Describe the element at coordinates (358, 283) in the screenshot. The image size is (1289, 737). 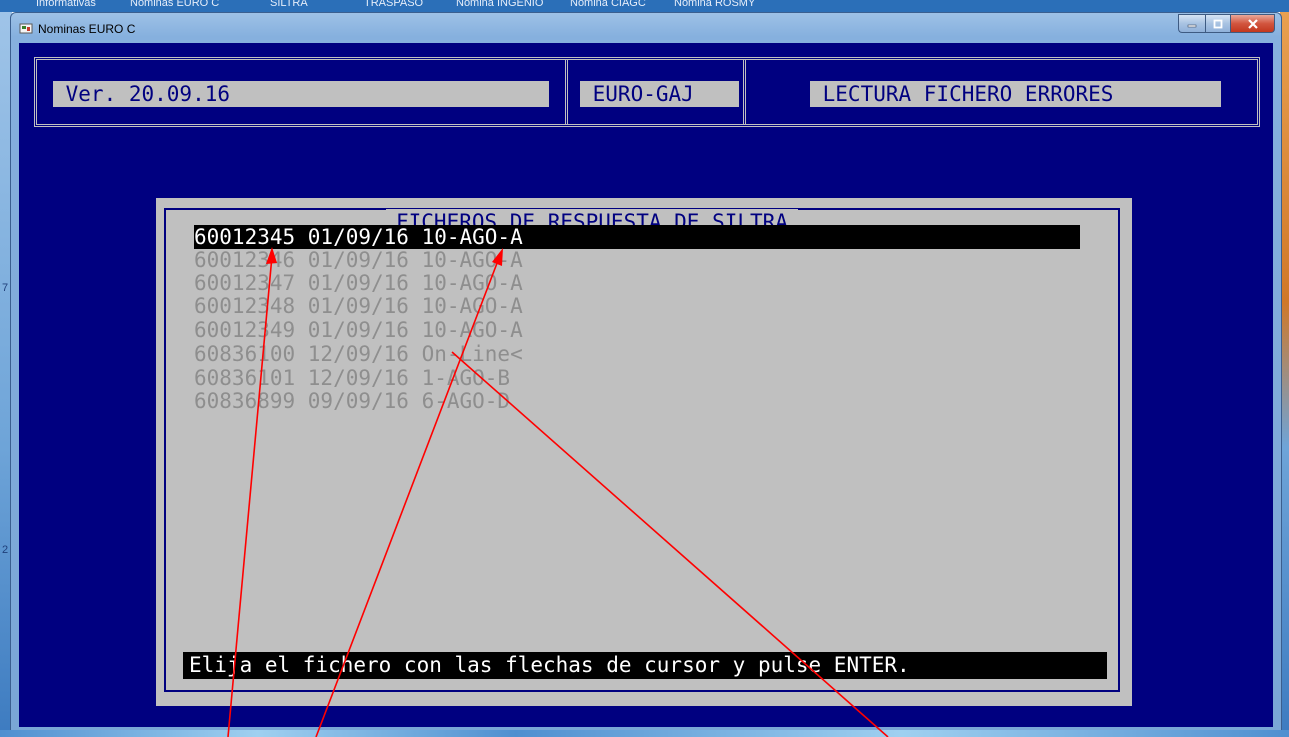
I see `file-list-item: 60012347 01/09/16 10-AGO-A` at that location.